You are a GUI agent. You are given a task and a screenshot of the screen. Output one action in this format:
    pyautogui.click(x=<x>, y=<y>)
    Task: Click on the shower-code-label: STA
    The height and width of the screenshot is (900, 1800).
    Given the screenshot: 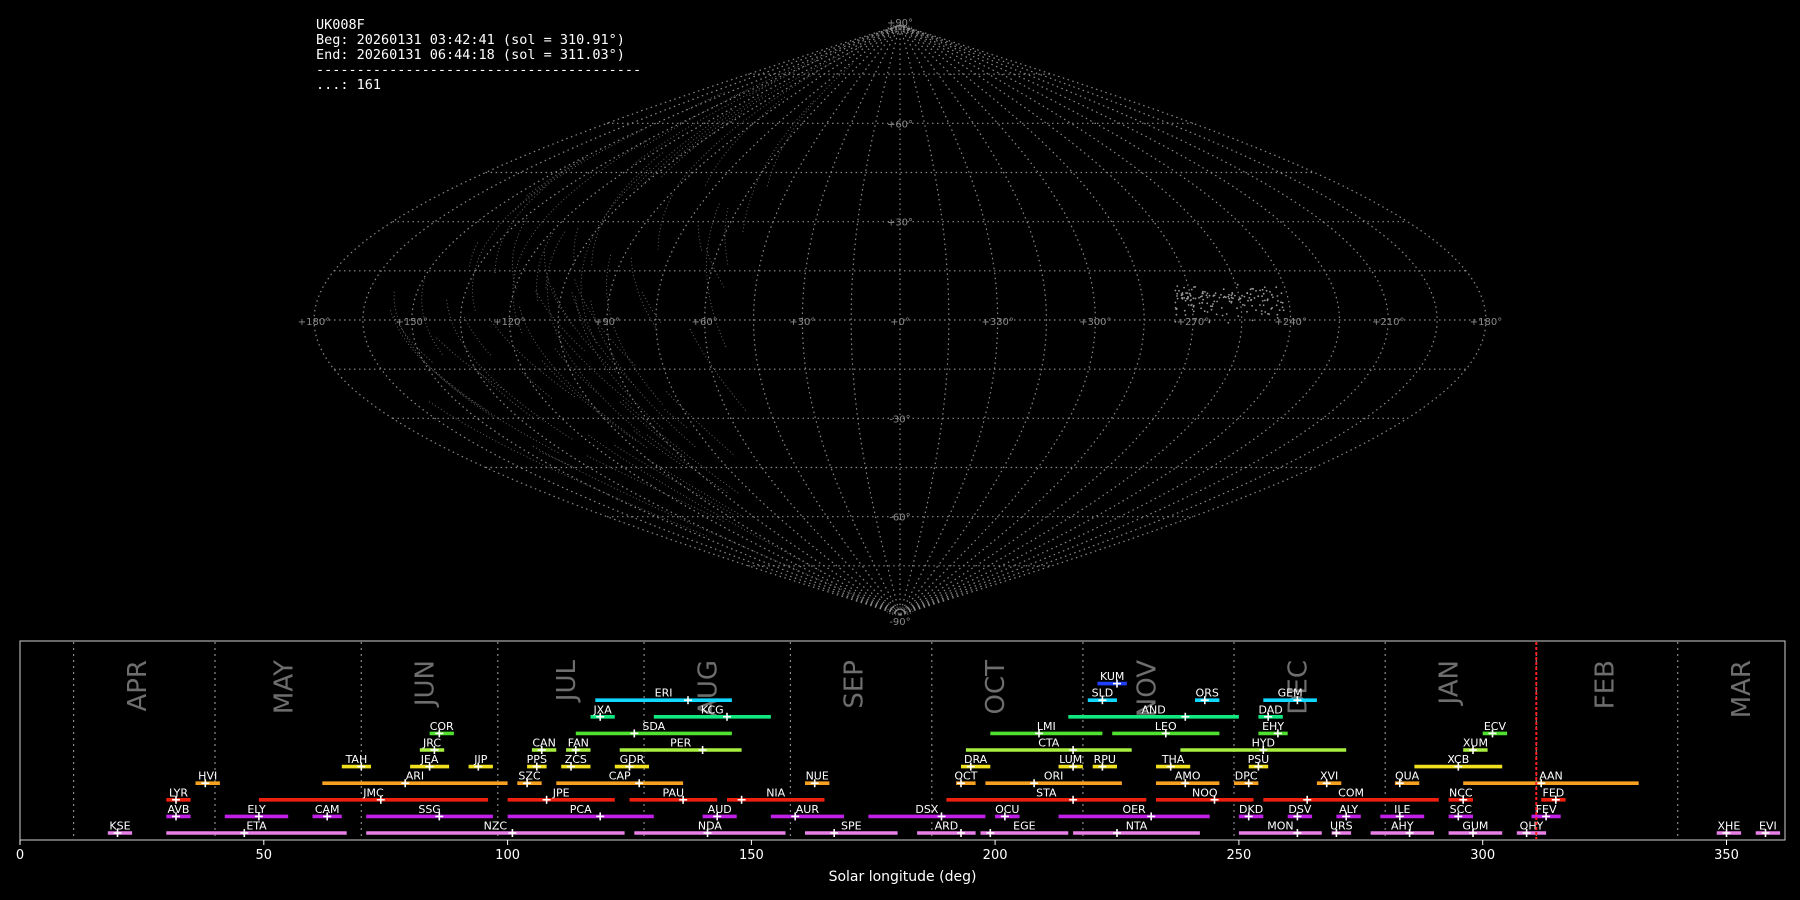 What is the action you would take?
    pyautogui.click(x=1046, y=792)
    